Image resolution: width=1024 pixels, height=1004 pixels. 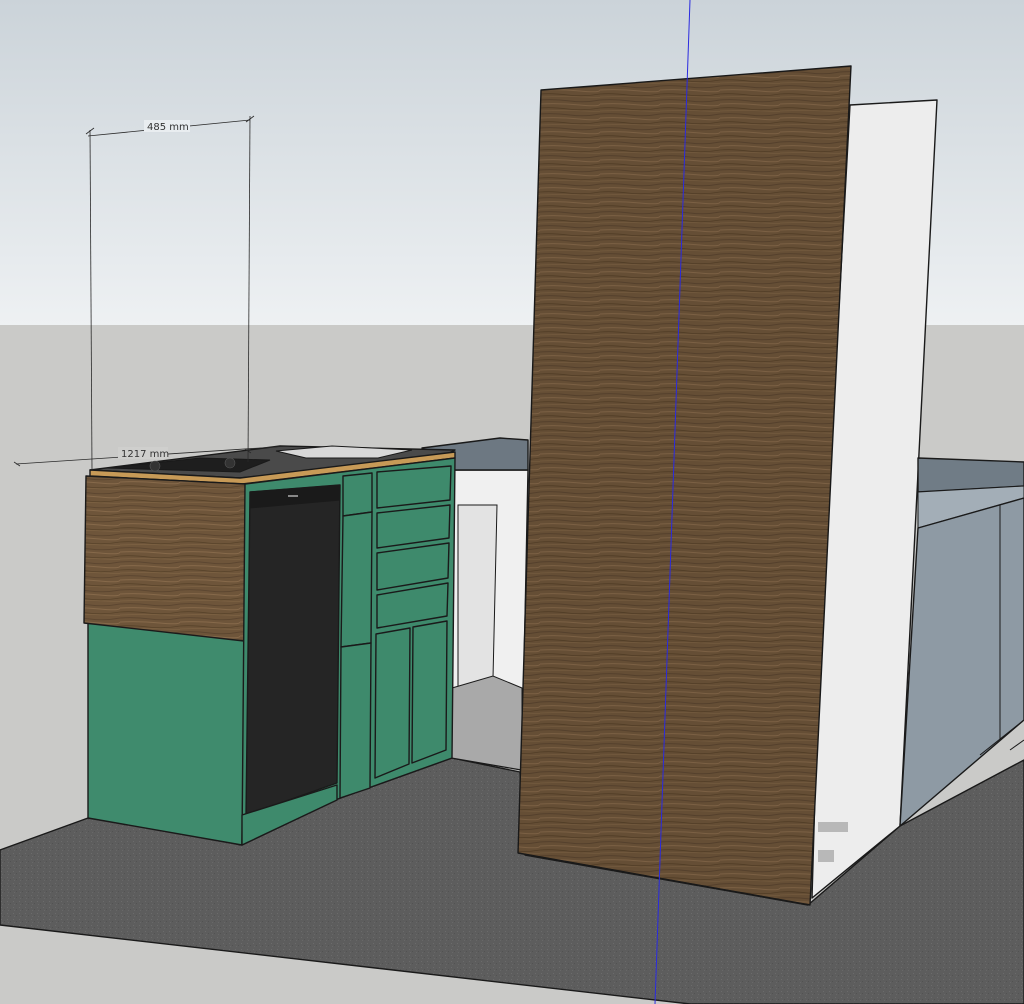 I want to click on fridge-logo, so click(x=293, y=496).